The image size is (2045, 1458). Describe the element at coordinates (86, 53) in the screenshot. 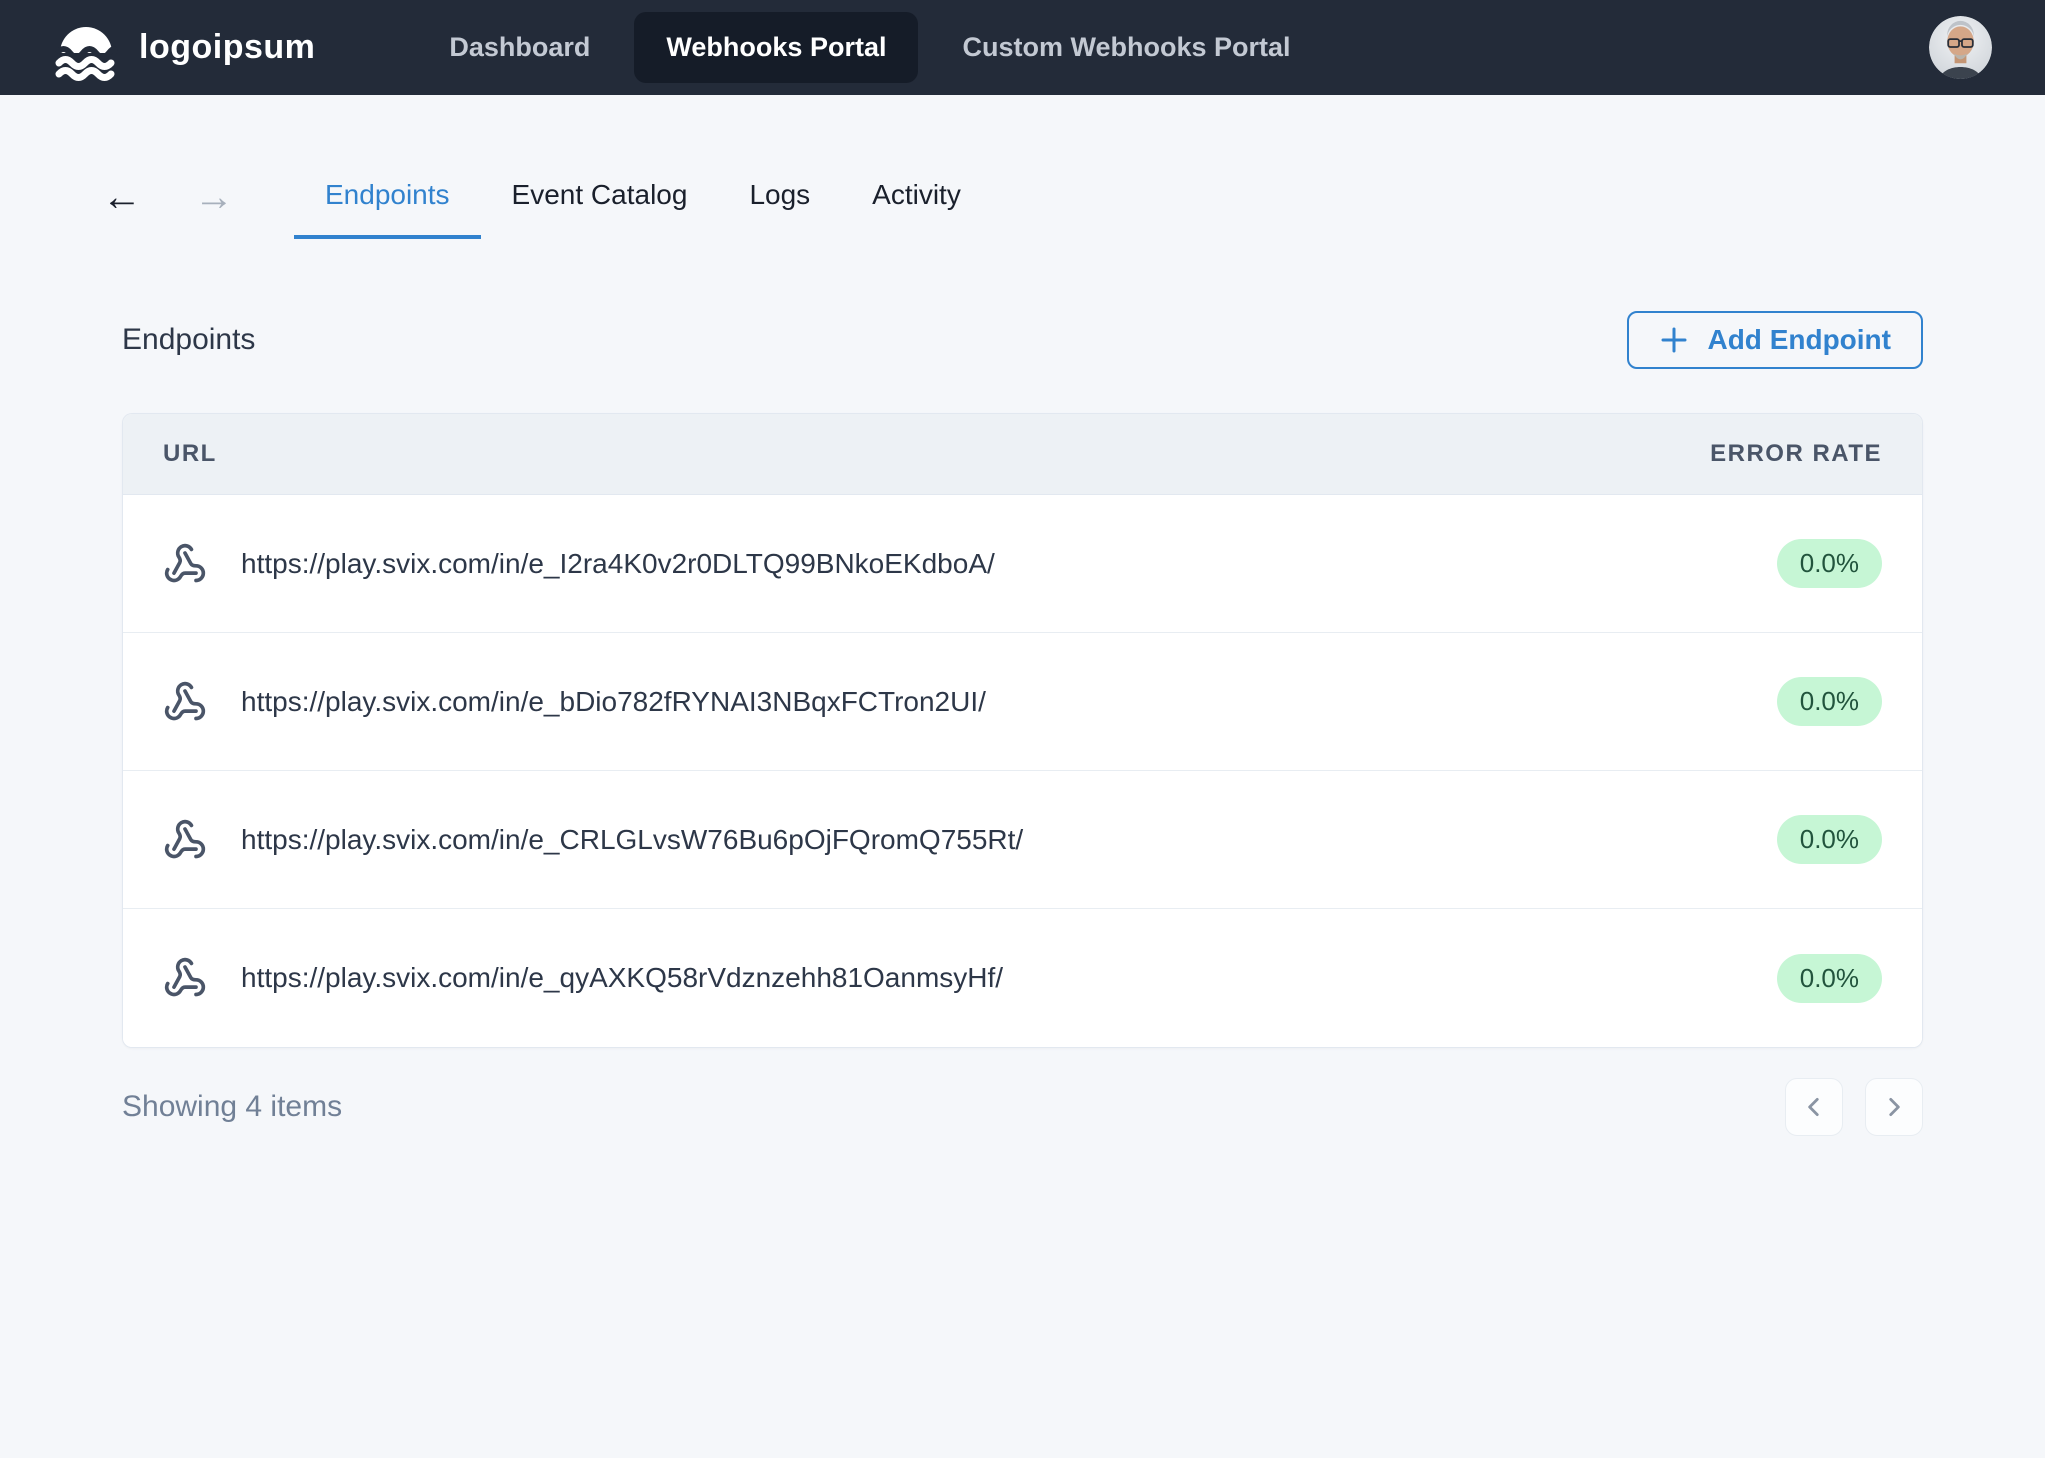

I see `sun-waves-logo-icon` at that location.